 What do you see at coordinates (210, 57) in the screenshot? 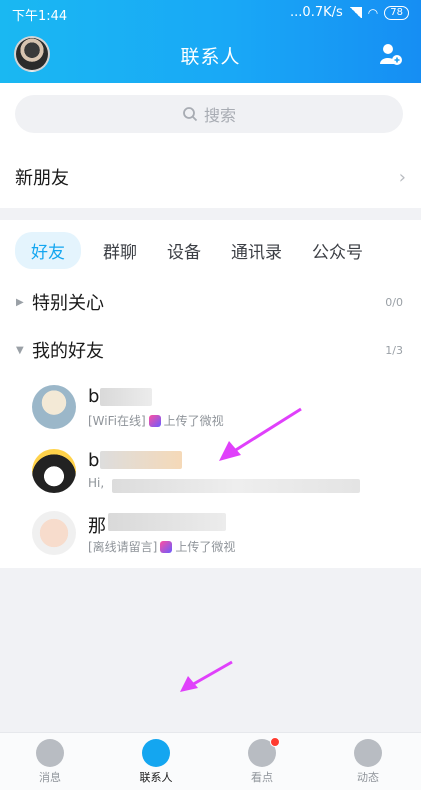
I see `page-title: 联系人` at bounding box center [210, 57].